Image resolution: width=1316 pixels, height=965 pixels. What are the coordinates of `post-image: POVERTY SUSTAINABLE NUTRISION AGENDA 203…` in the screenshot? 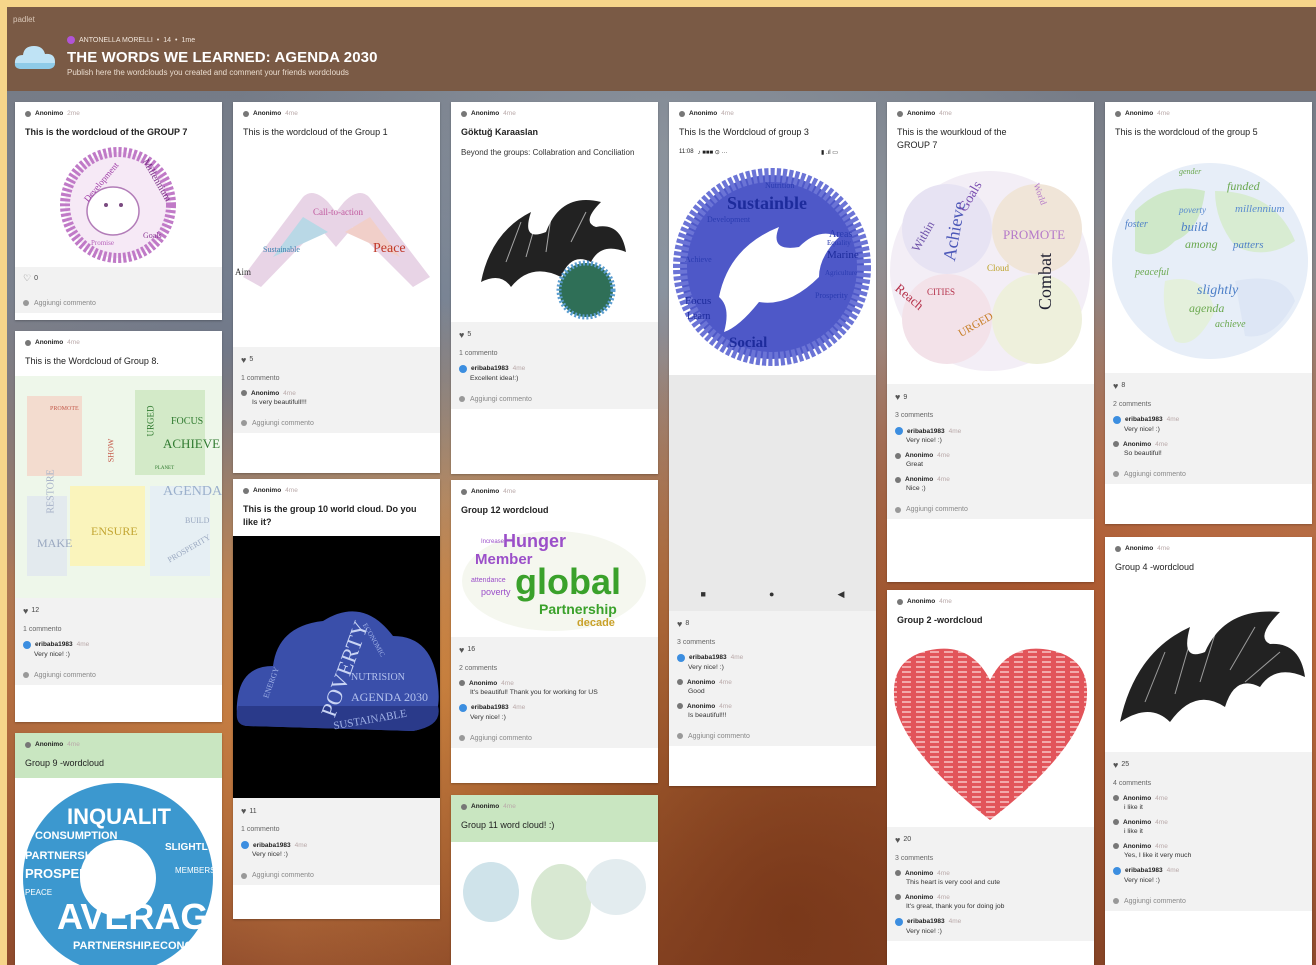 It's located at (336, 667).